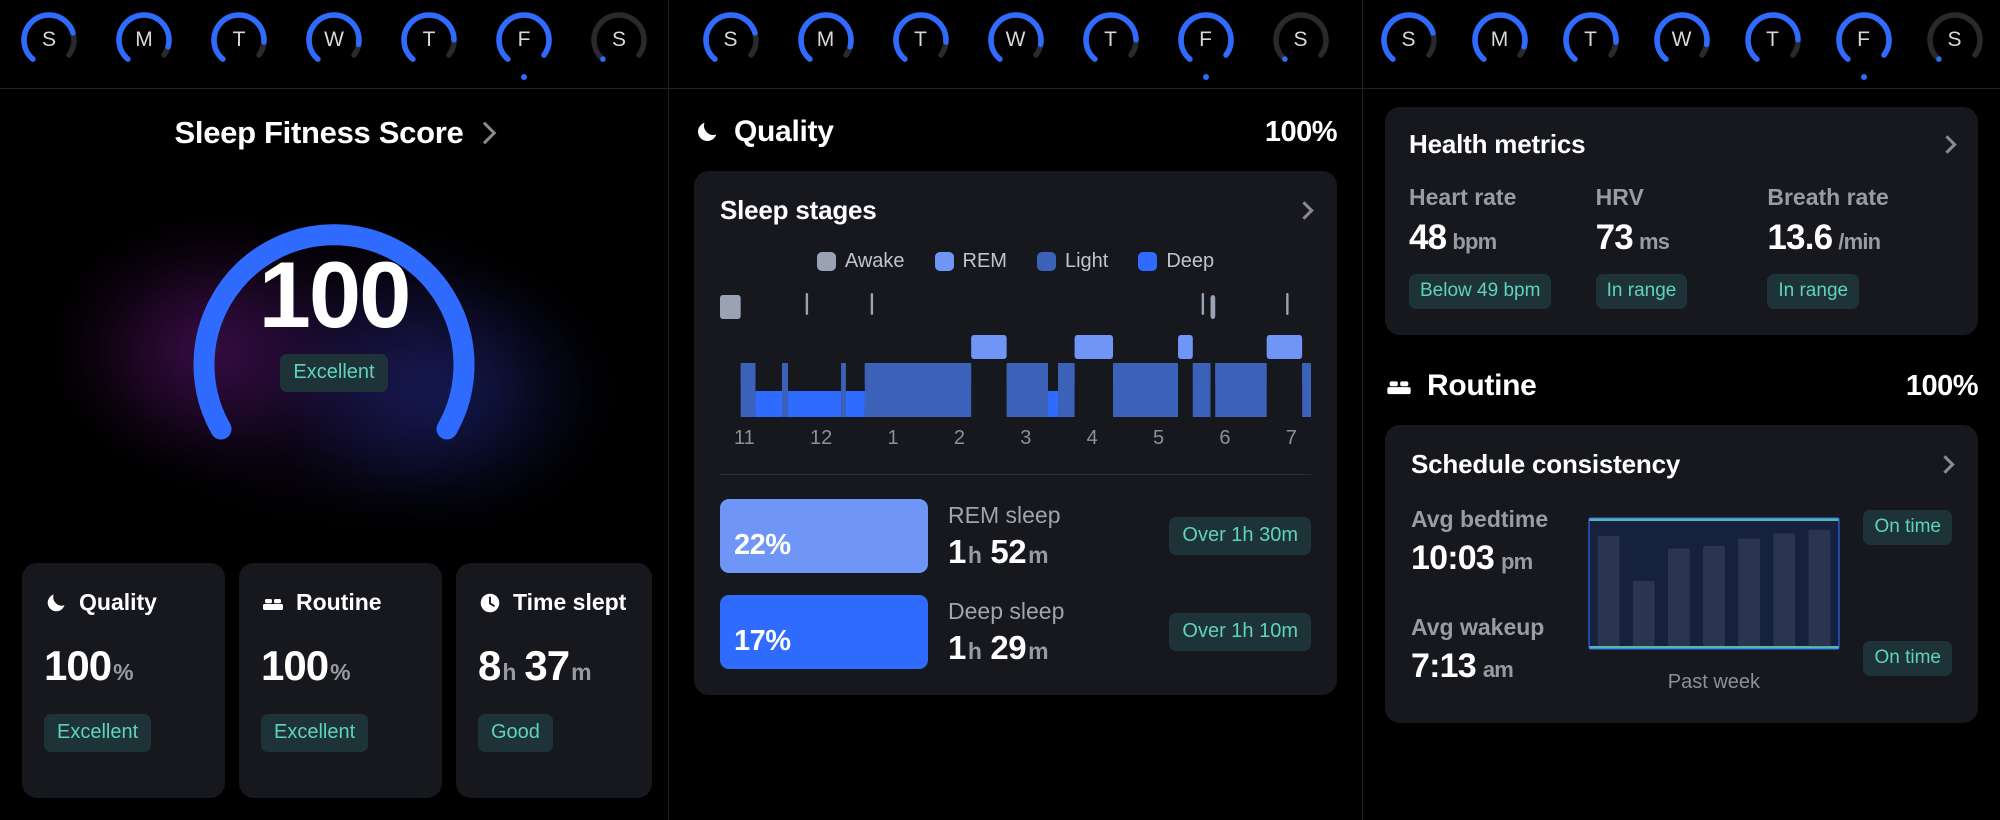  I want to click on x-tick-1: 12, so click(821, 438).